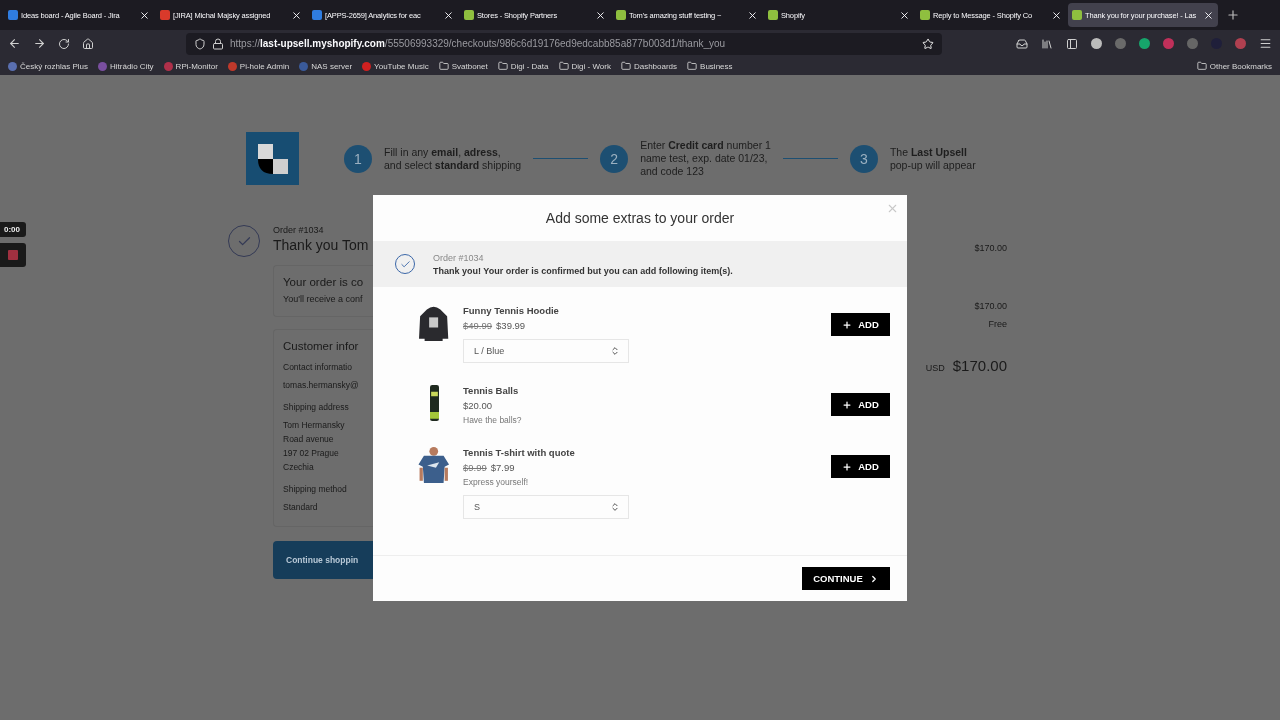  Describe the element at coordinates (301, 507) in the screenshot. I see `section-text: Standard` at that location.